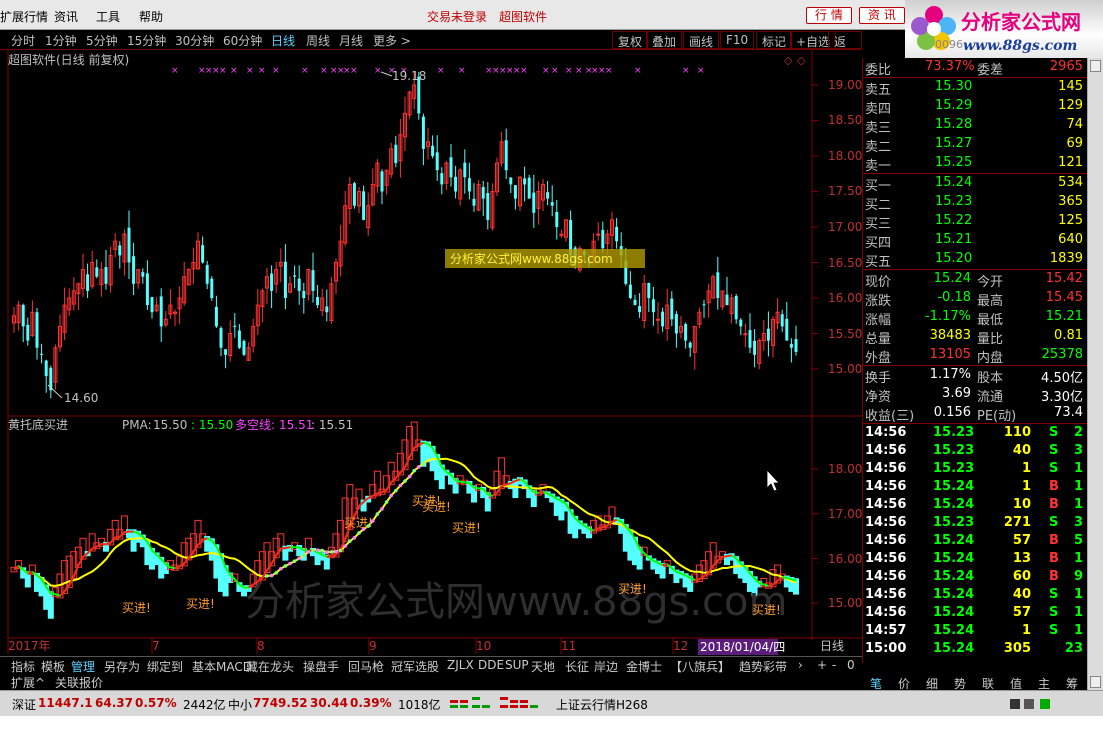 This screenshot has width=1103, height=730. What do you see at coordinates (24, 704) in the screenshot?
I see `index-name: 深证` at bounding box center [24, 704].